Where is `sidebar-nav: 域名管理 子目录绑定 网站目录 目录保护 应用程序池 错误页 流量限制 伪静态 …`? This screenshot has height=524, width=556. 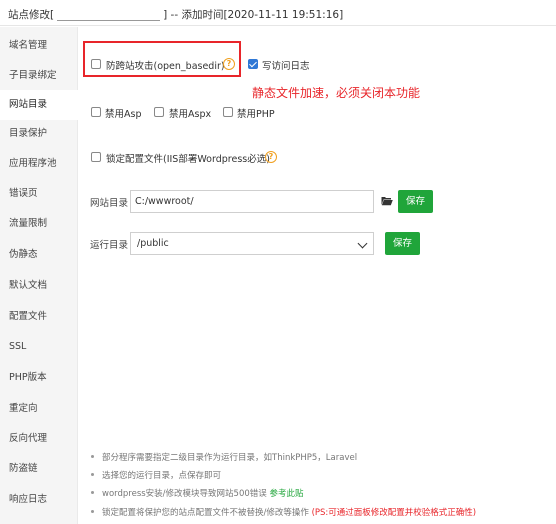
sidebar-nav: 域名管理 子目录绑定 网站目录 目录保护 应用程序池 错误页 流量限制 伪静态 … is located at coordinates (39, 275).